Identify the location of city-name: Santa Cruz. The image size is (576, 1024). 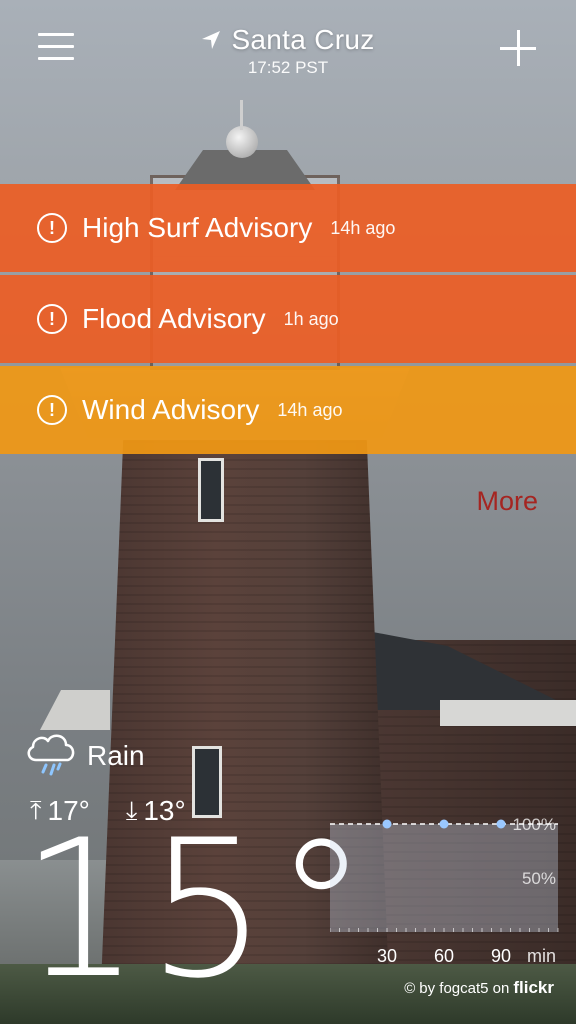
(303, 39).